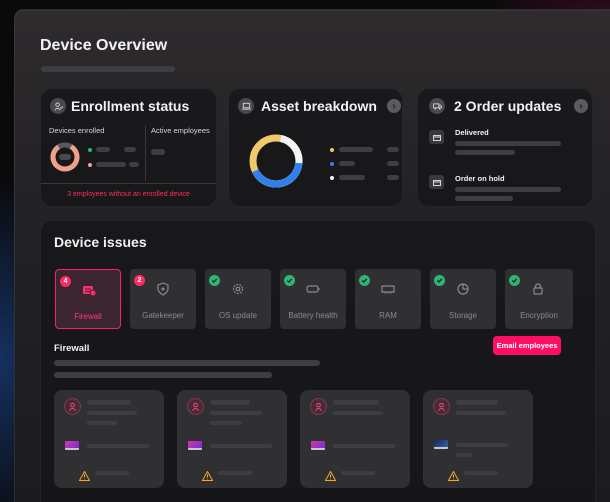  What do you see at coordinates (388, 289) in the screenshot?
I see `memory-icon` at bounding box center [388, 289].